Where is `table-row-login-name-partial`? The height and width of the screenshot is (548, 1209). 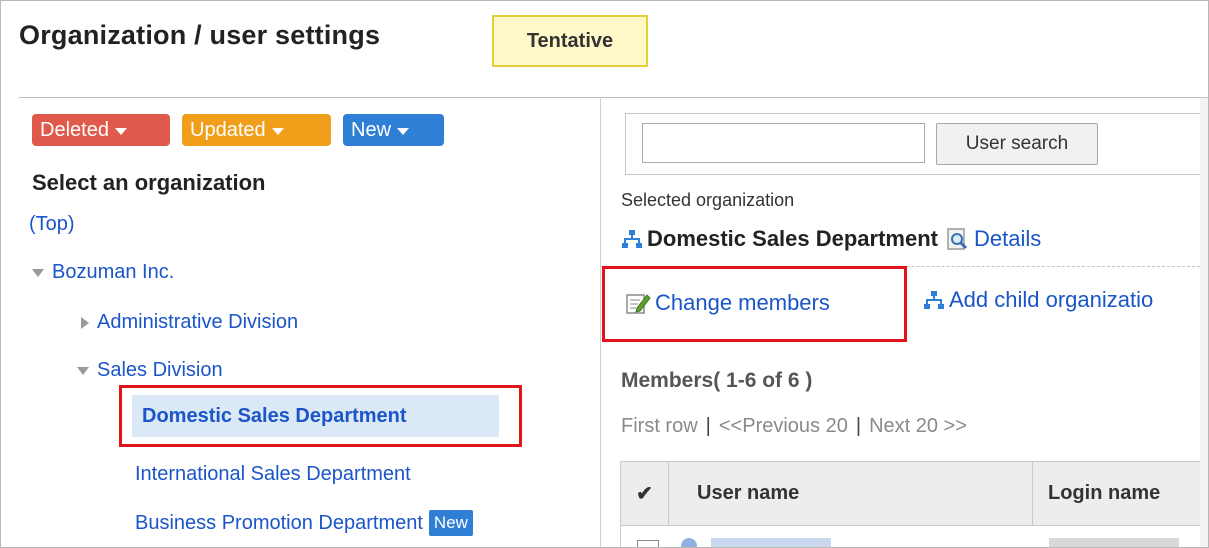 table-row-login-name-partial is located at coordinates (1114, 542).